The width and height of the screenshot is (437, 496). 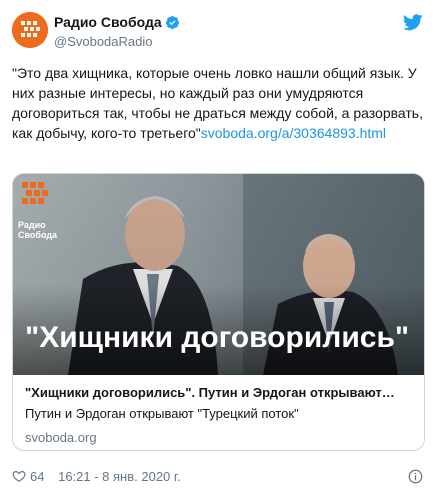 What do you see at coordinates (117, 32) in the screenshot?
I see `account-names: Радио Свобода @SvobodaRadio` at bounding box center [117, 32].